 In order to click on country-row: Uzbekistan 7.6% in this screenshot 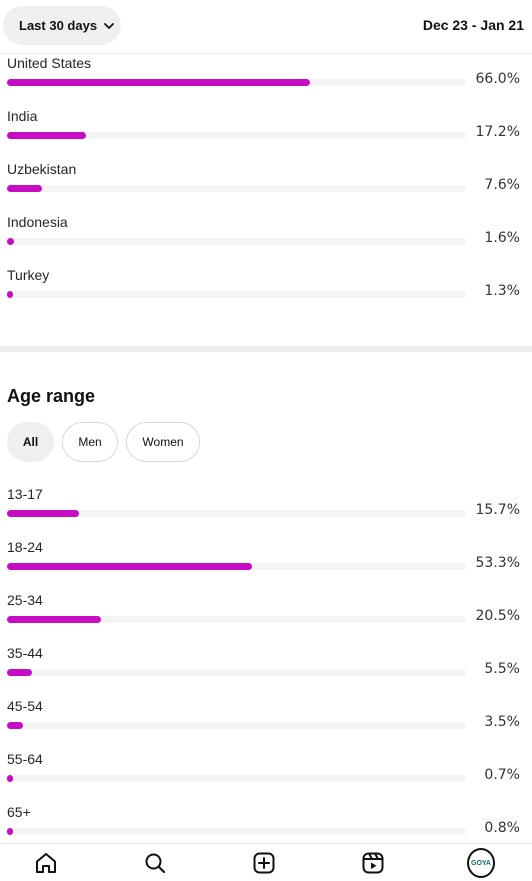, I will do `click(266, 187)`.